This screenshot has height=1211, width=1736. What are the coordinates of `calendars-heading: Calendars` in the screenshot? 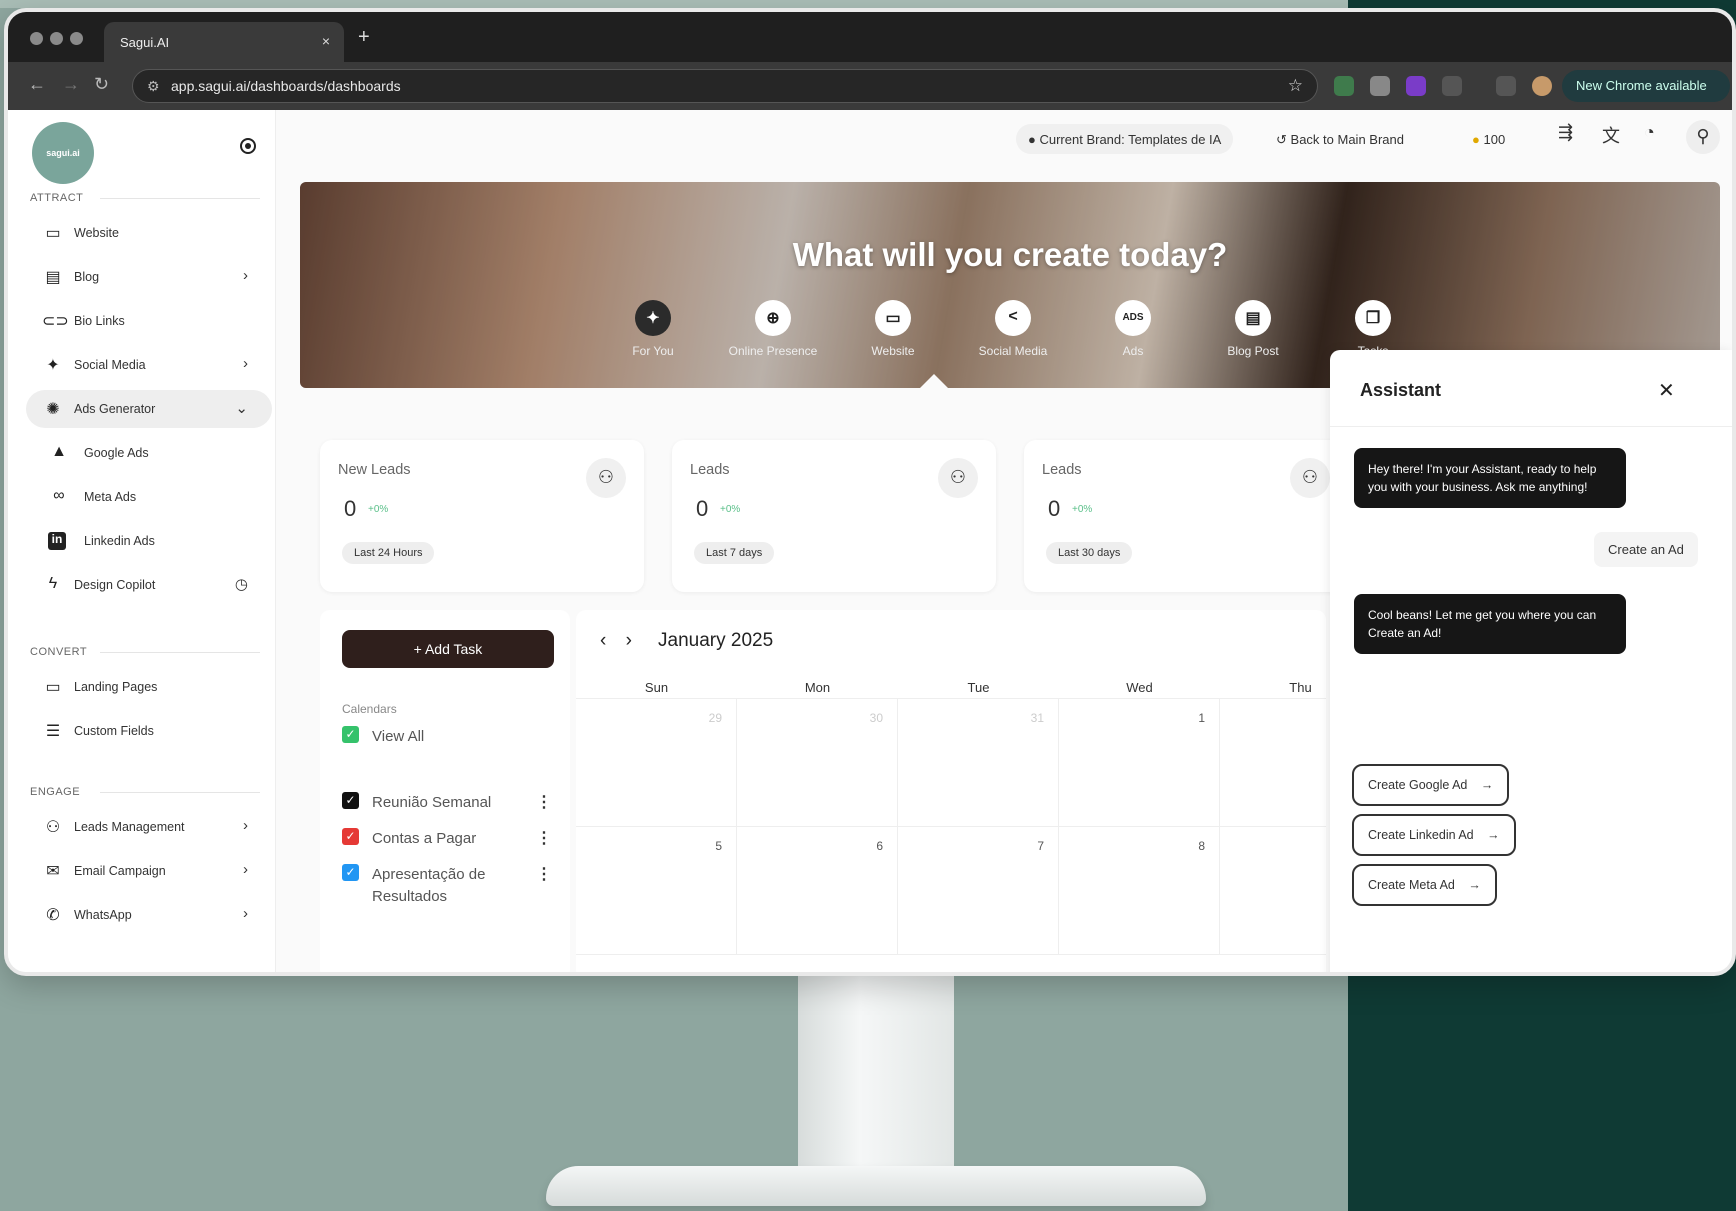 It's located at (369, 709).